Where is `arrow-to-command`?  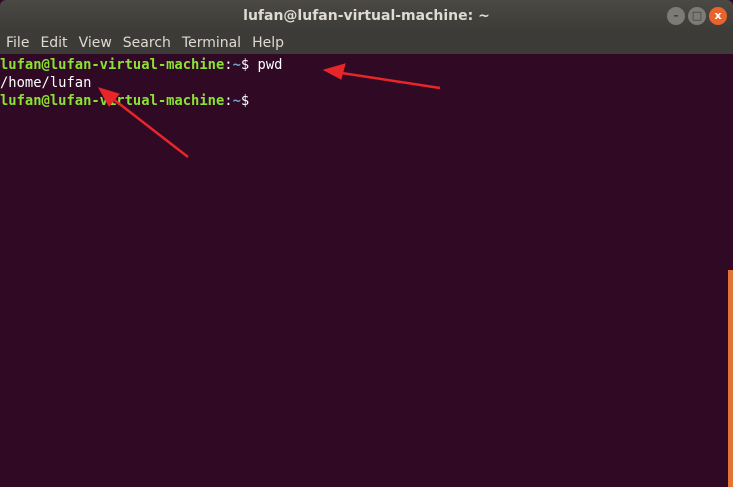
arrow-to-command is located at coordinates (381, 76).